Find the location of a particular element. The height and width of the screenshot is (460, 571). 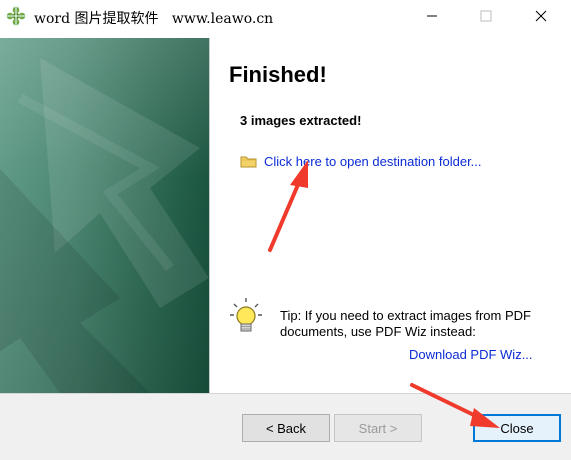

back-button: < Back is located at coordinates (286, 428).